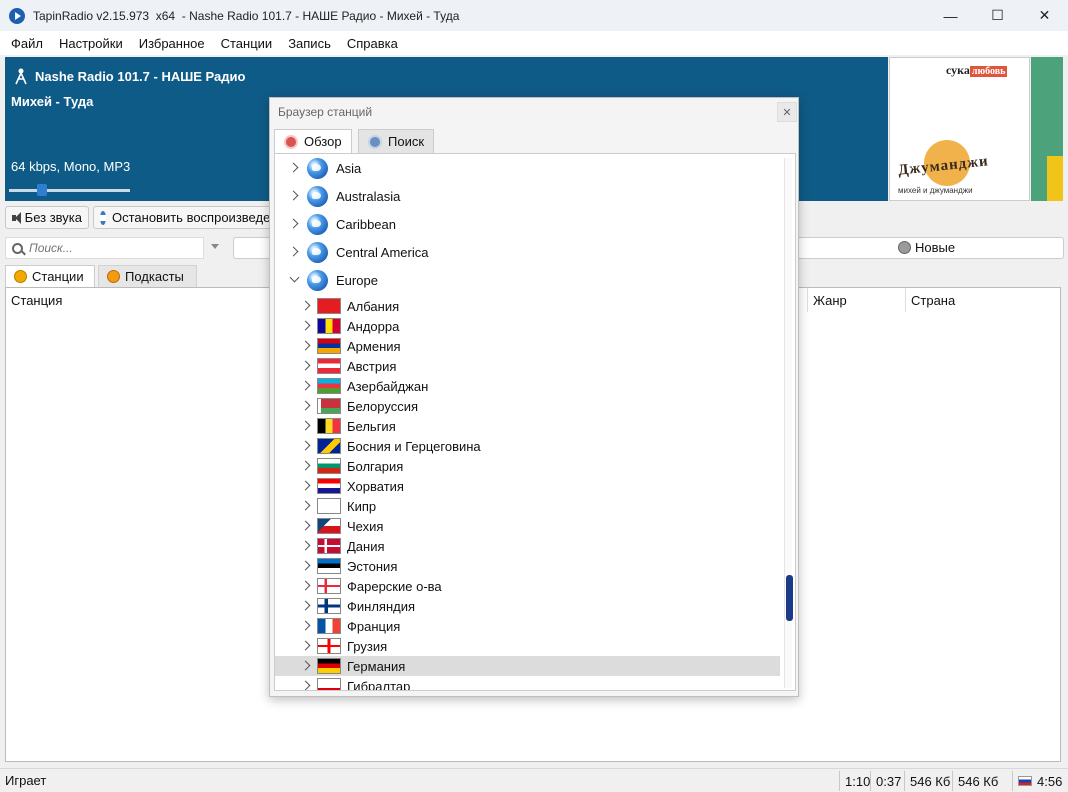 Image resolution: width=1068 pixels, height=792 pixels. Describe the element at coordinates (215, 246) in the screenshot. I see `search-dropdown-arrow-icon` at that location.